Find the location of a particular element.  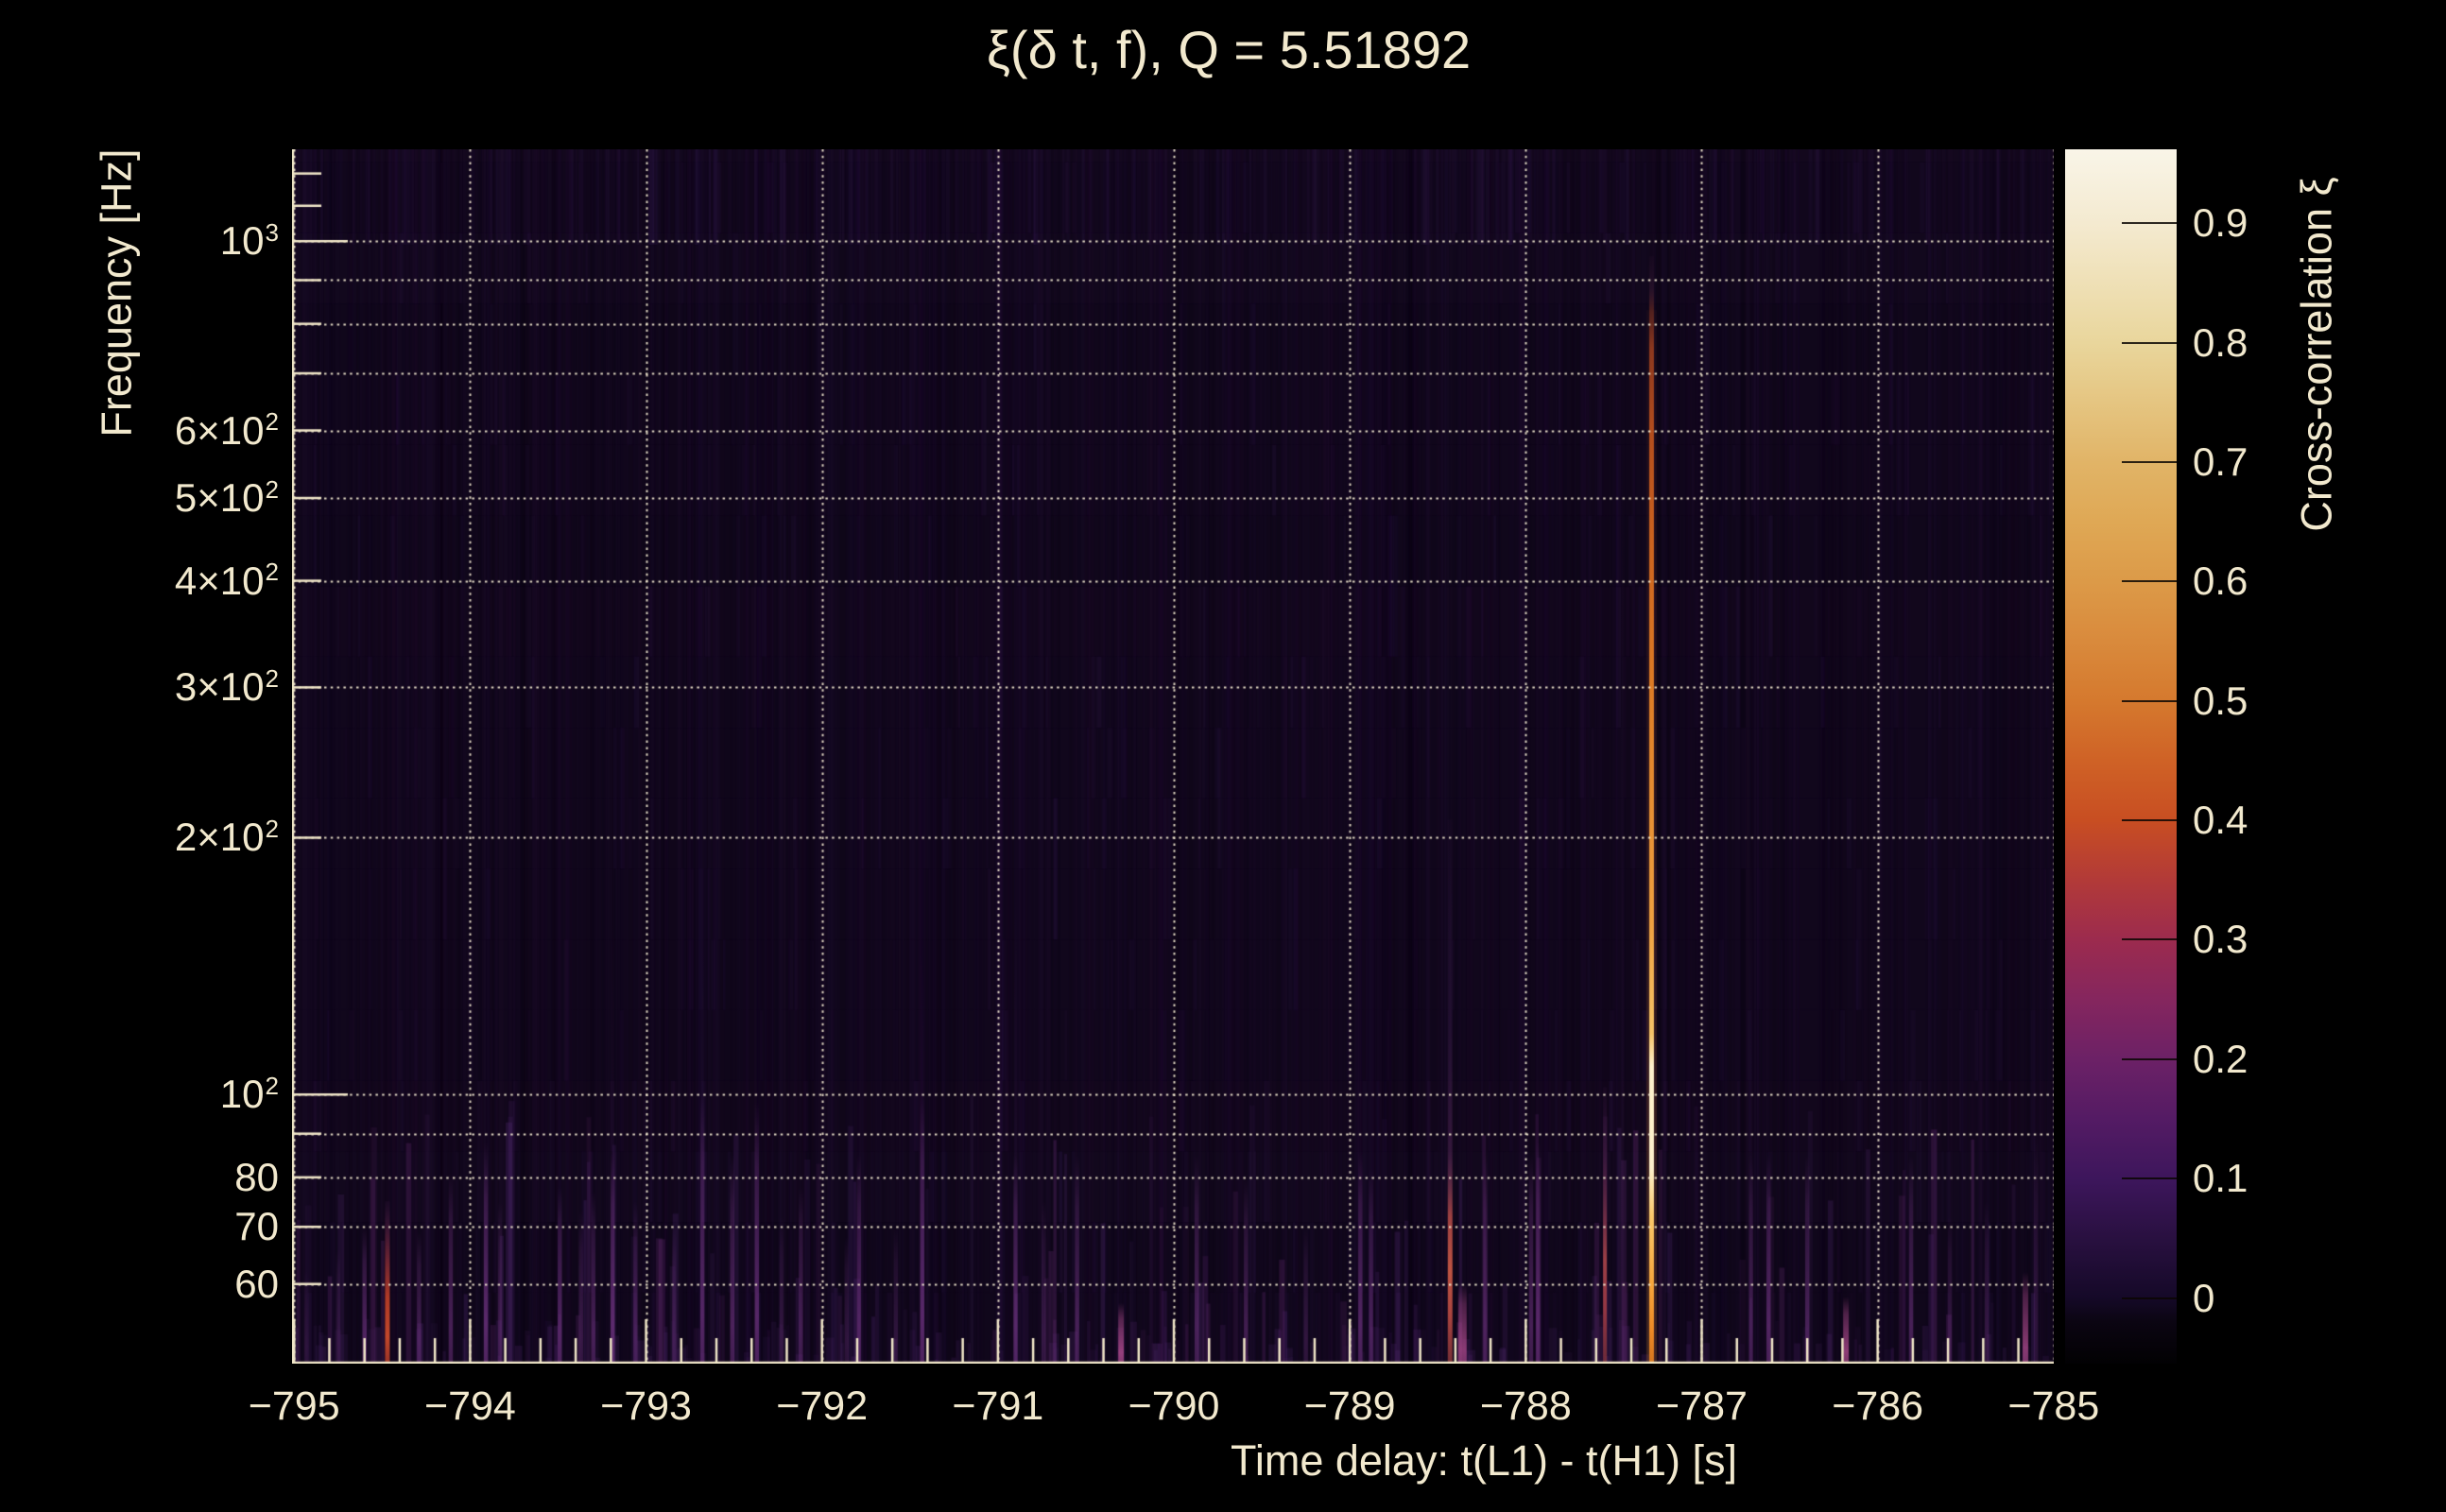

x-tick-label: −794 is located at coordinates (469, 1406).